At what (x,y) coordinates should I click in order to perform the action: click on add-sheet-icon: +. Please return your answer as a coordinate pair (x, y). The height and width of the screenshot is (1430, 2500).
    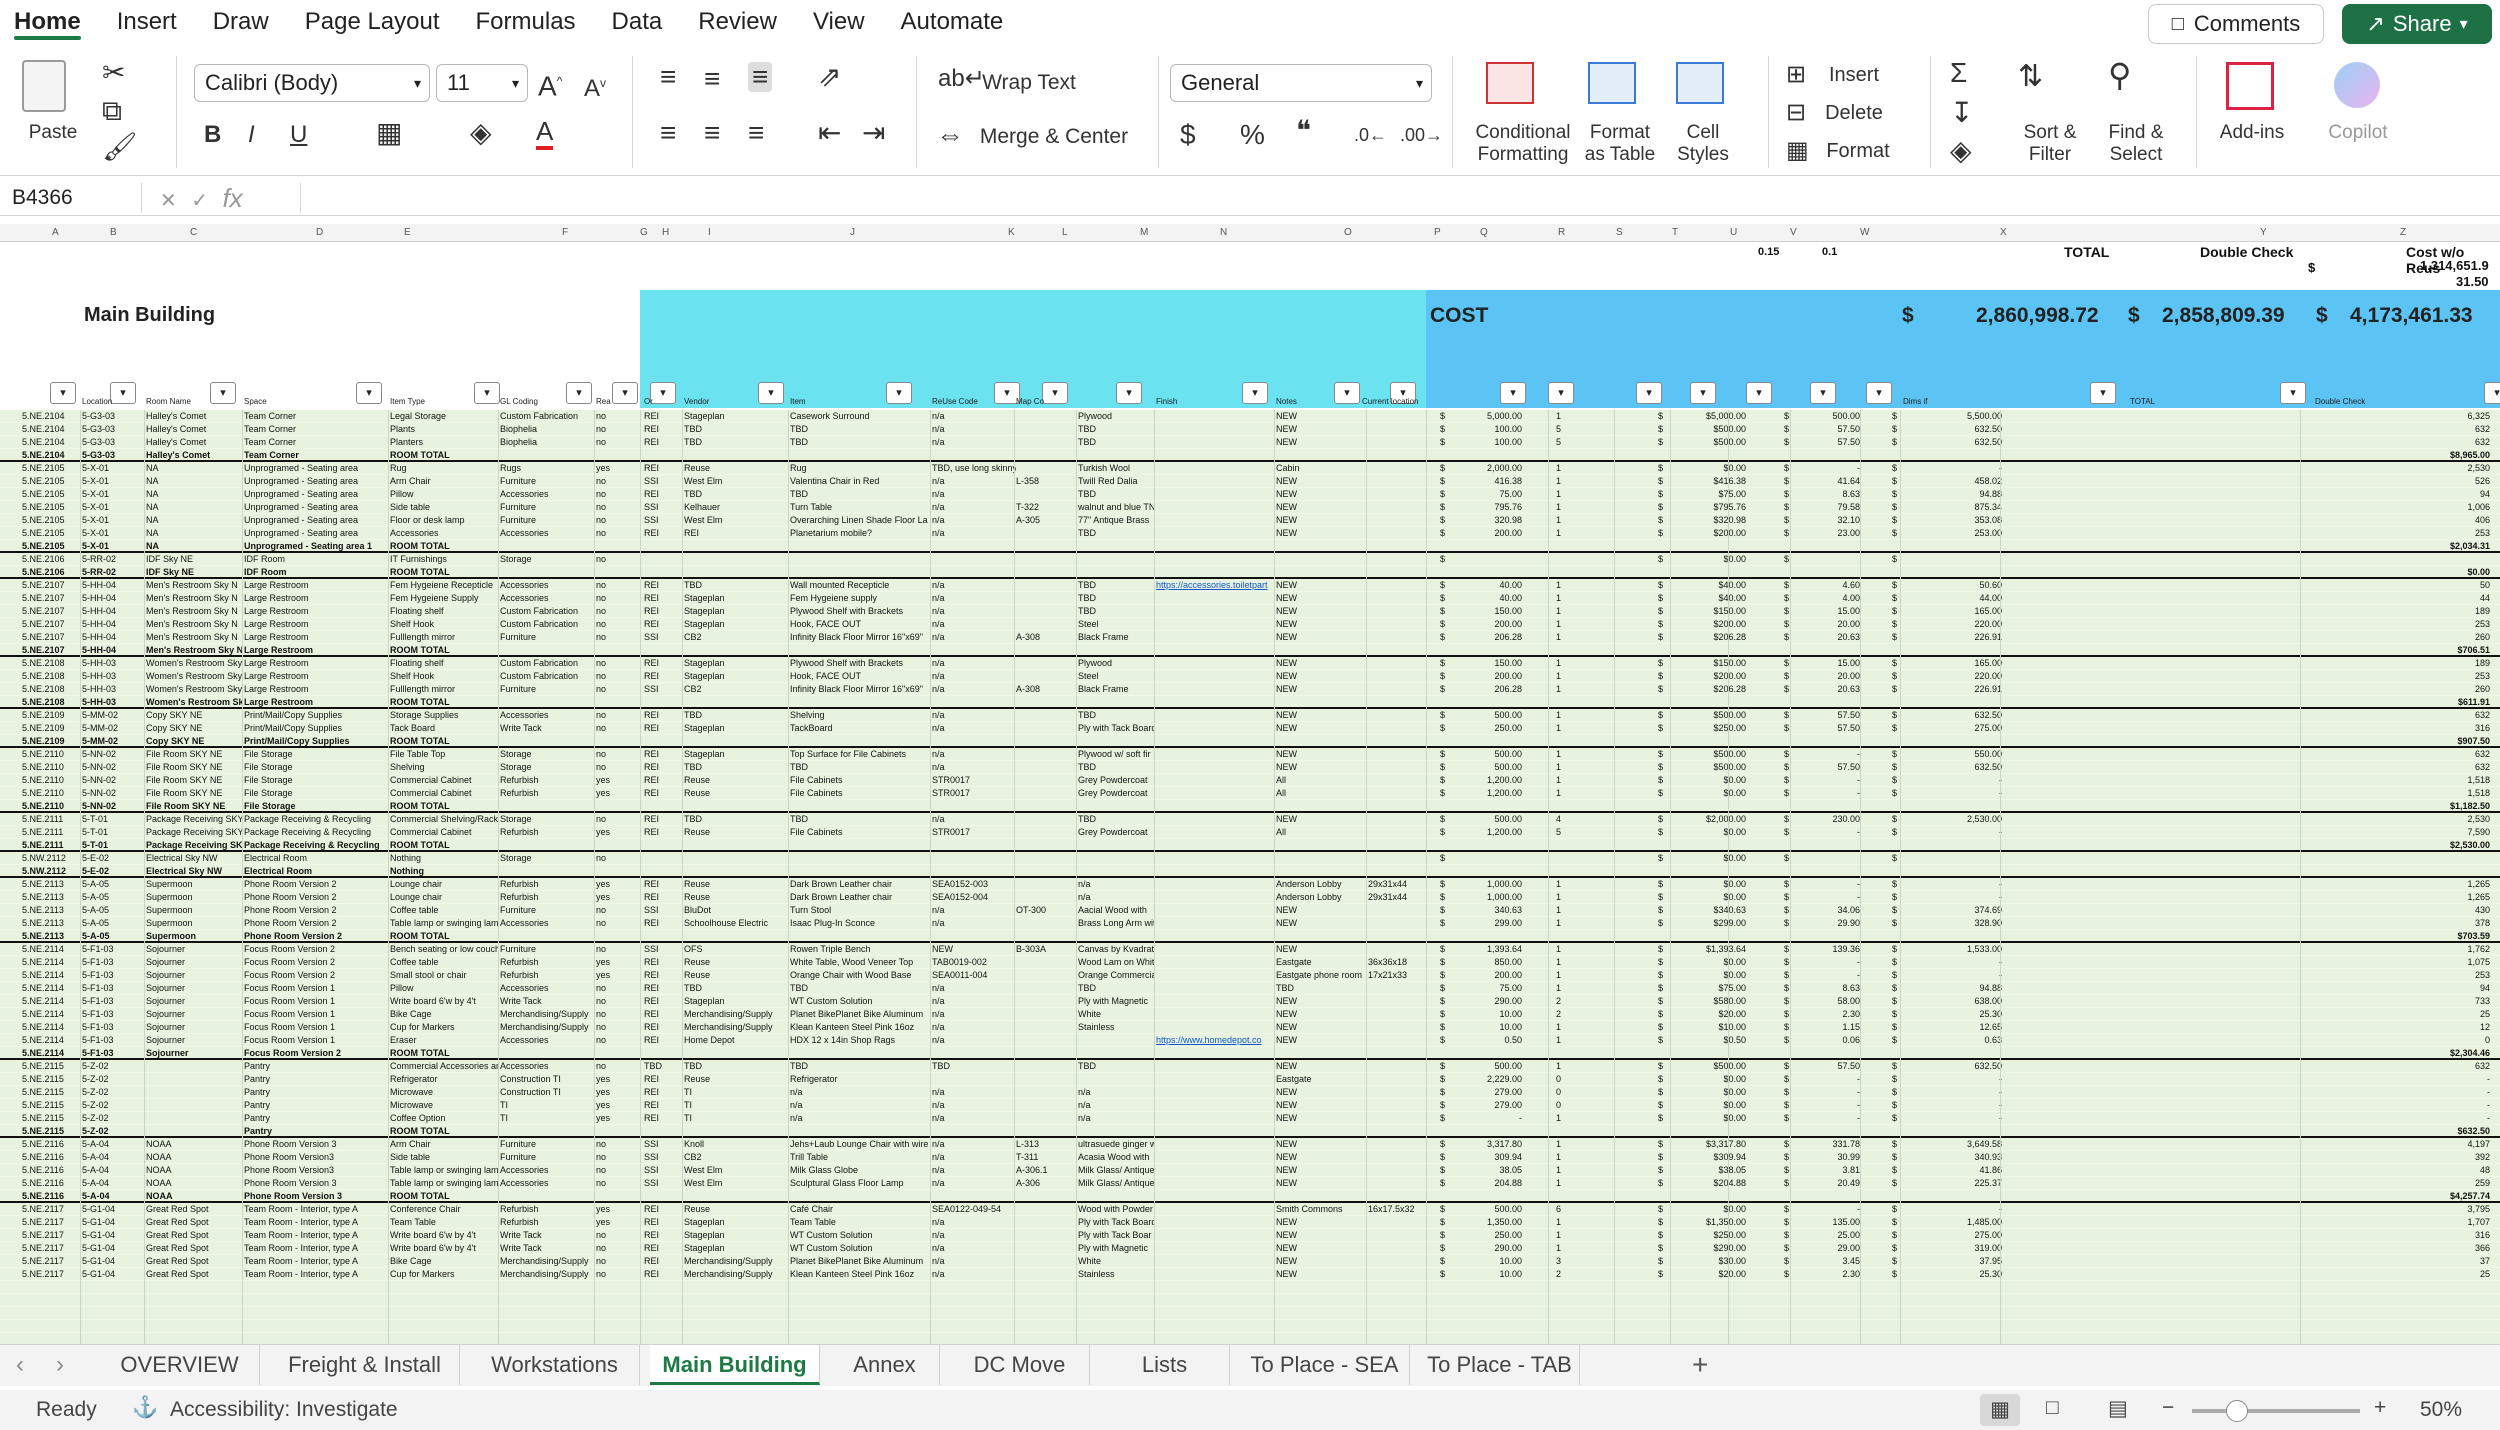
    Looking at the image, I should click on (1700, 1365).